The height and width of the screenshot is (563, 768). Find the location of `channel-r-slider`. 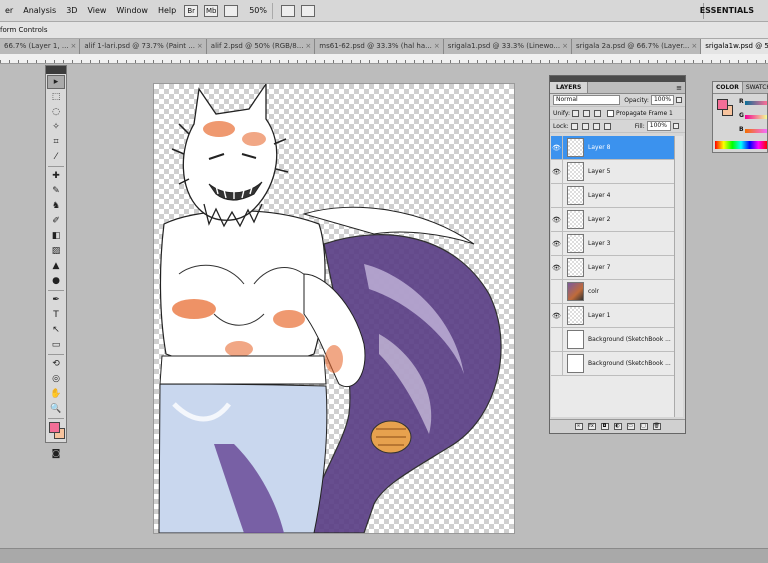

channel-r-slider is located at coordinates (756, 103).